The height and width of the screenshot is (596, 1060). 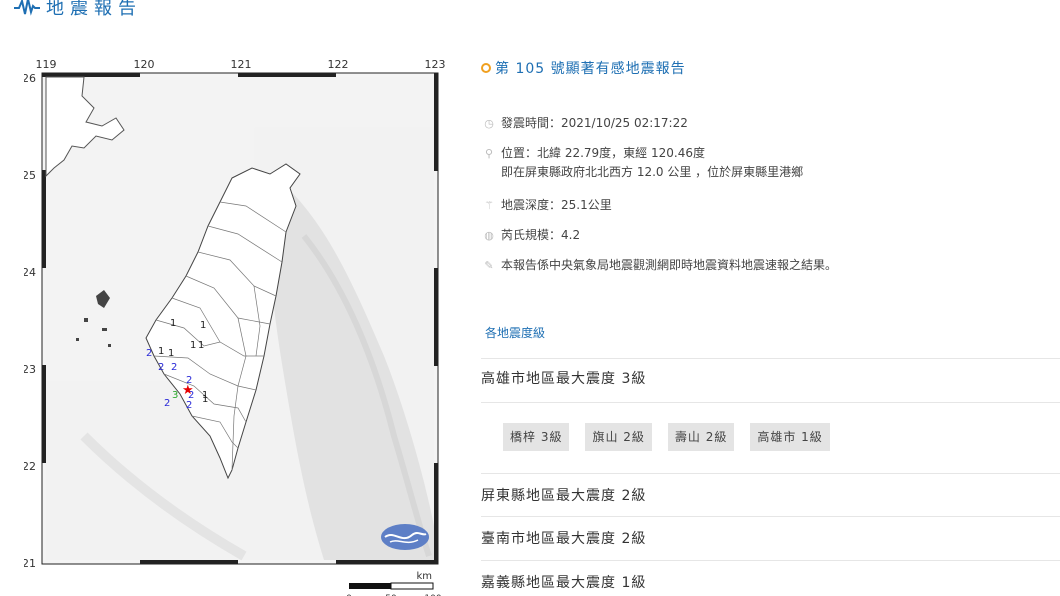 I want to click on lat-tick: 21, so click(x=30, y=563).